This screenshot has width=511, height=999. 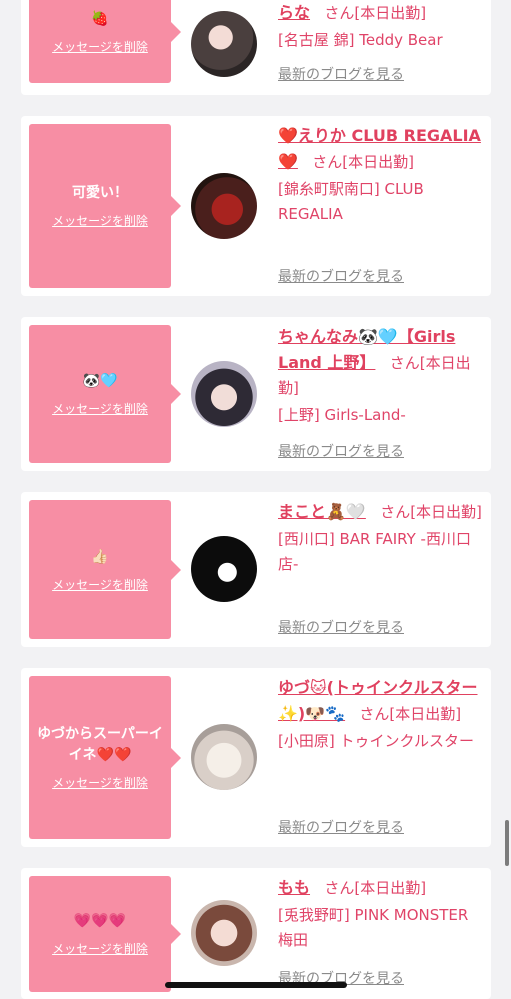 I want to click on message-bubble: 可愛い！ メッセージを削除, so click(x=105, y=206).